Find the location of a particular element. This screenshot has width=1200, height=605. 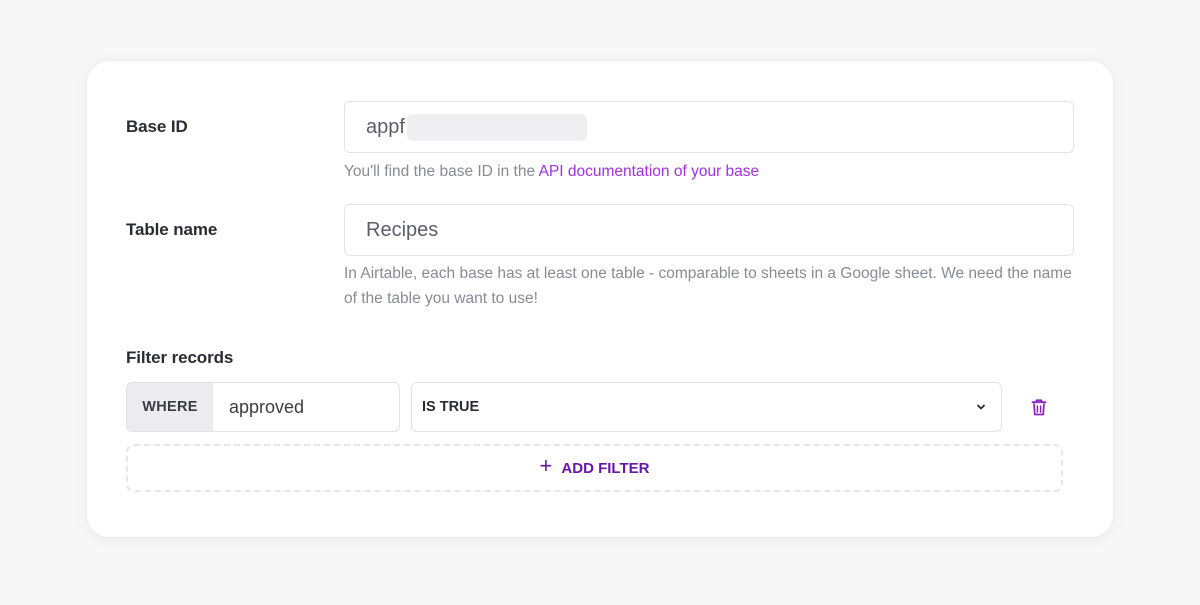

base-id-input: appf is located at coordinates (709, 127).